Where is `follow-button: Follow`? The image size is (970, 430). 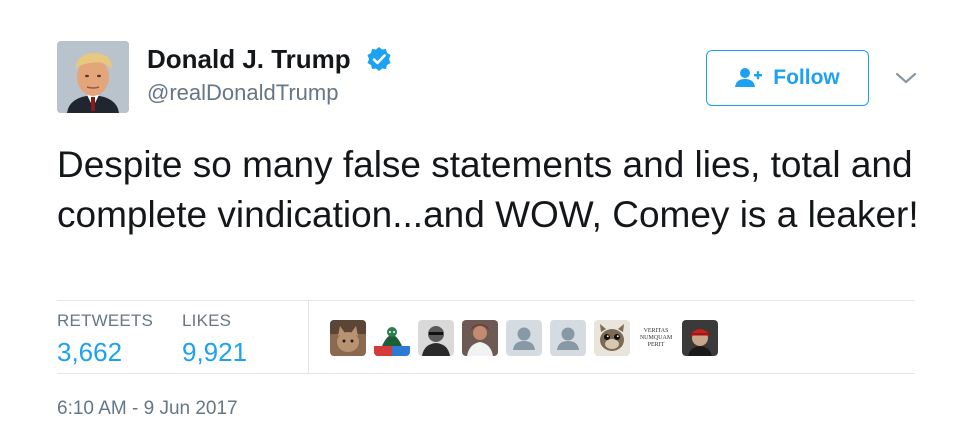
follow-button: Follow is located at coordinates (787, 78).